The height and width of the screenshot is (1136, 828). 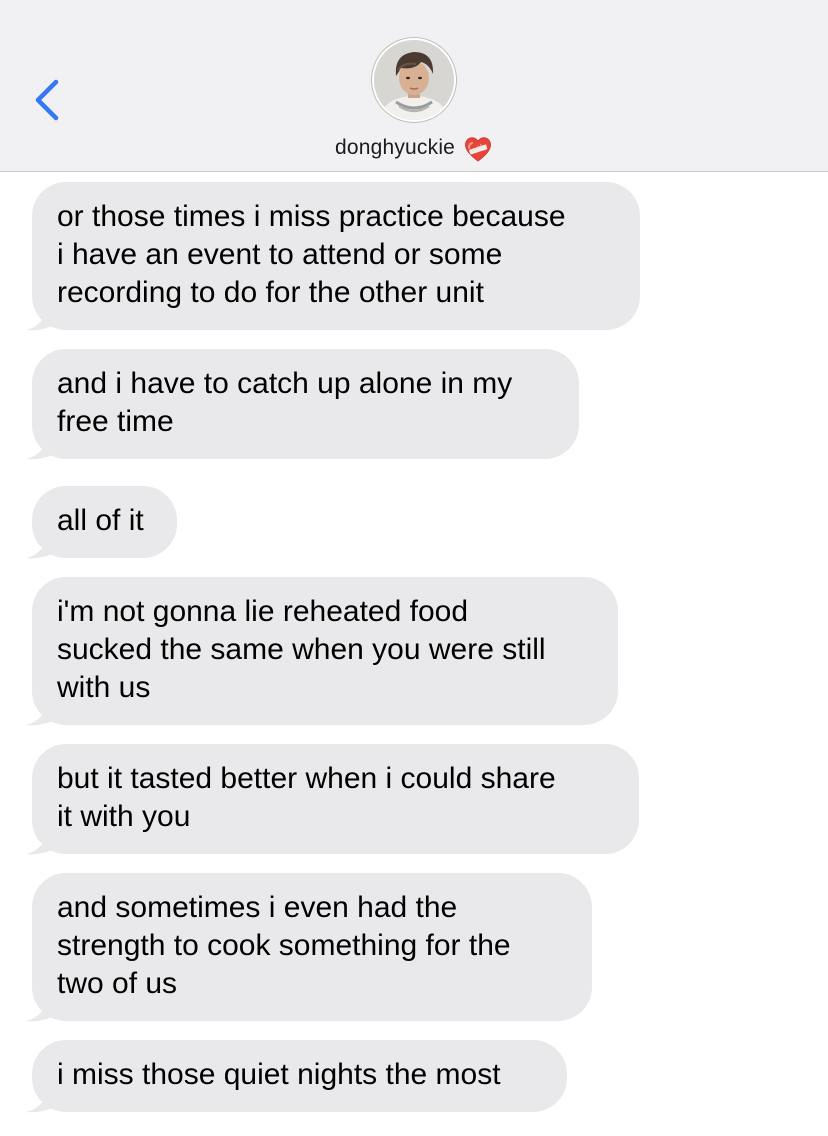 What do you see at coordinates (395, 147) in the screenshot?
I see `contact-name: donghyuckie` at bounding box center [395, 147].